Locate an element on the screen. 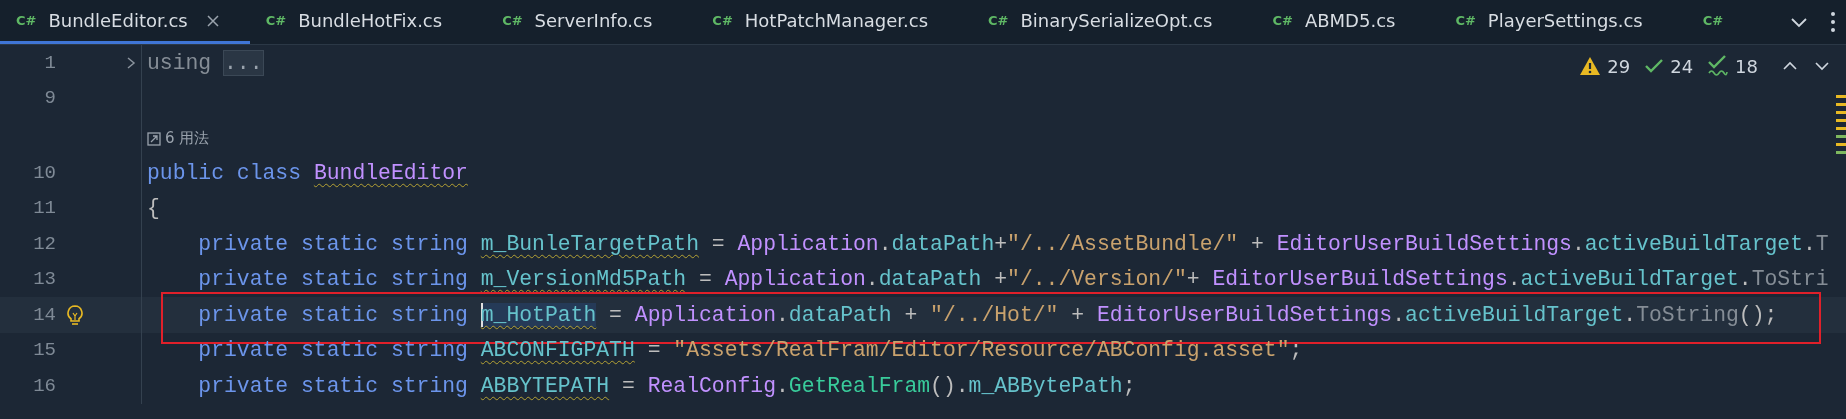 This screenshot has height=419, width=1846. lightbulb-icon is located at coordinates (75, 314).